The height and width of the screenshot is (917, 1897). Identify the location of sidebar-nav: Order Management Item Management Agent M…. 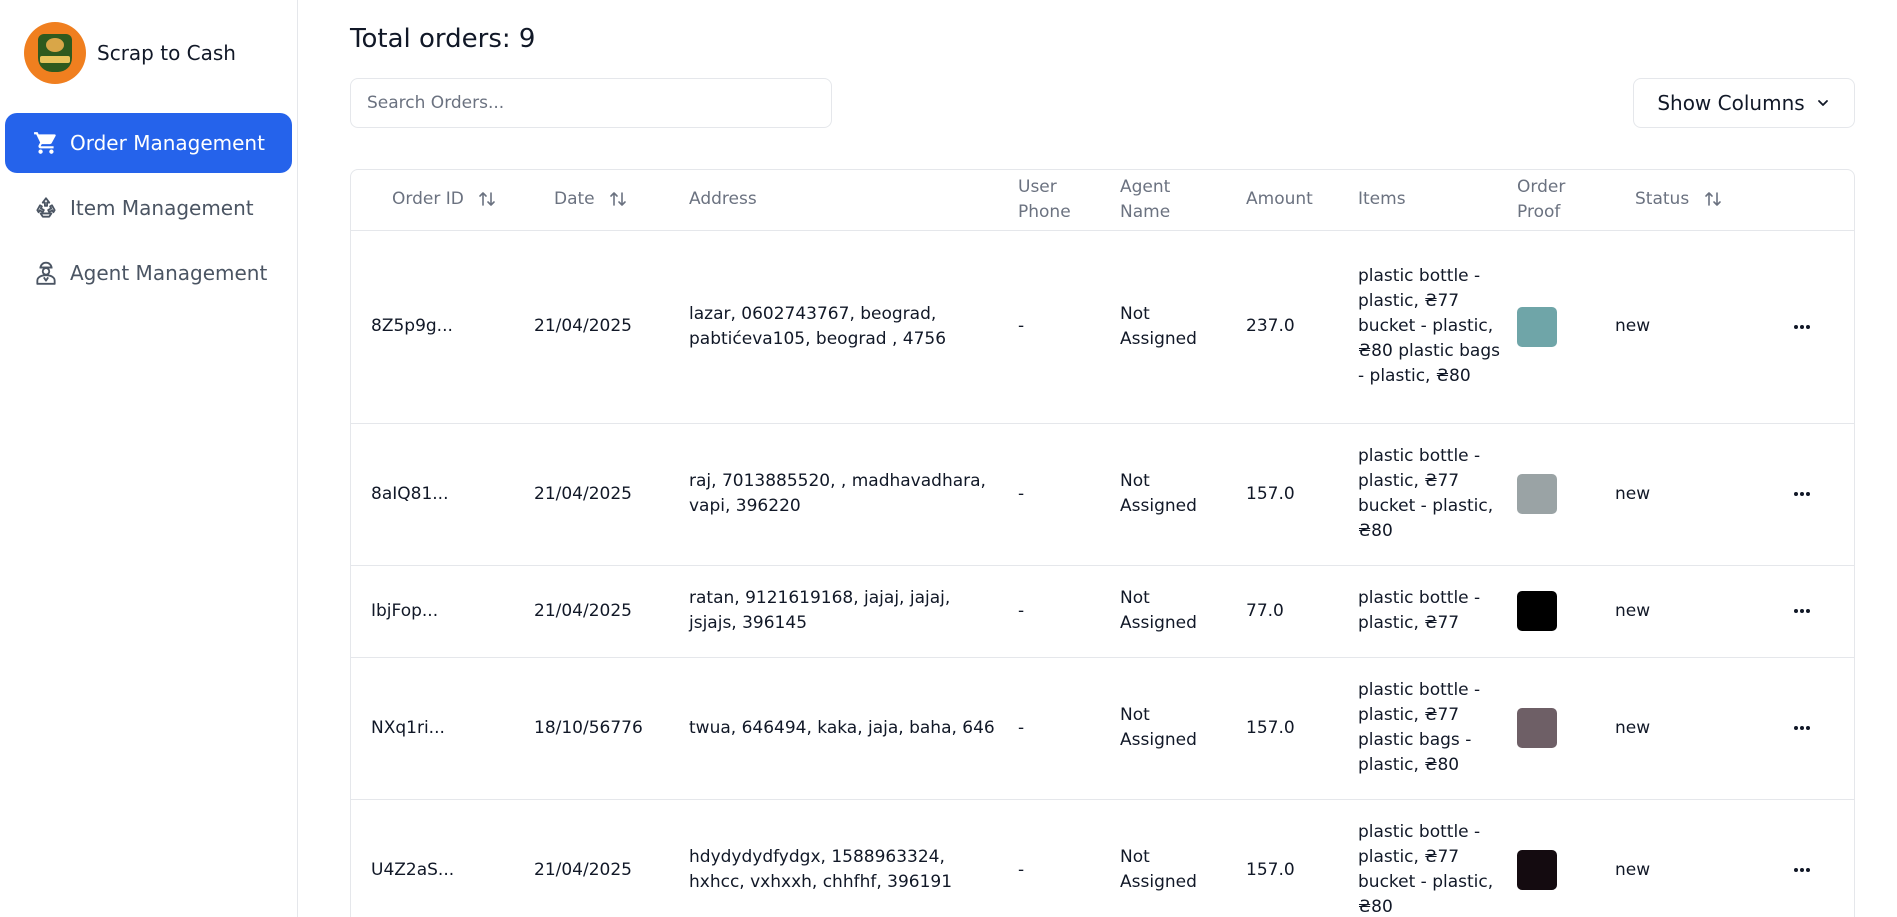
(148, 210).